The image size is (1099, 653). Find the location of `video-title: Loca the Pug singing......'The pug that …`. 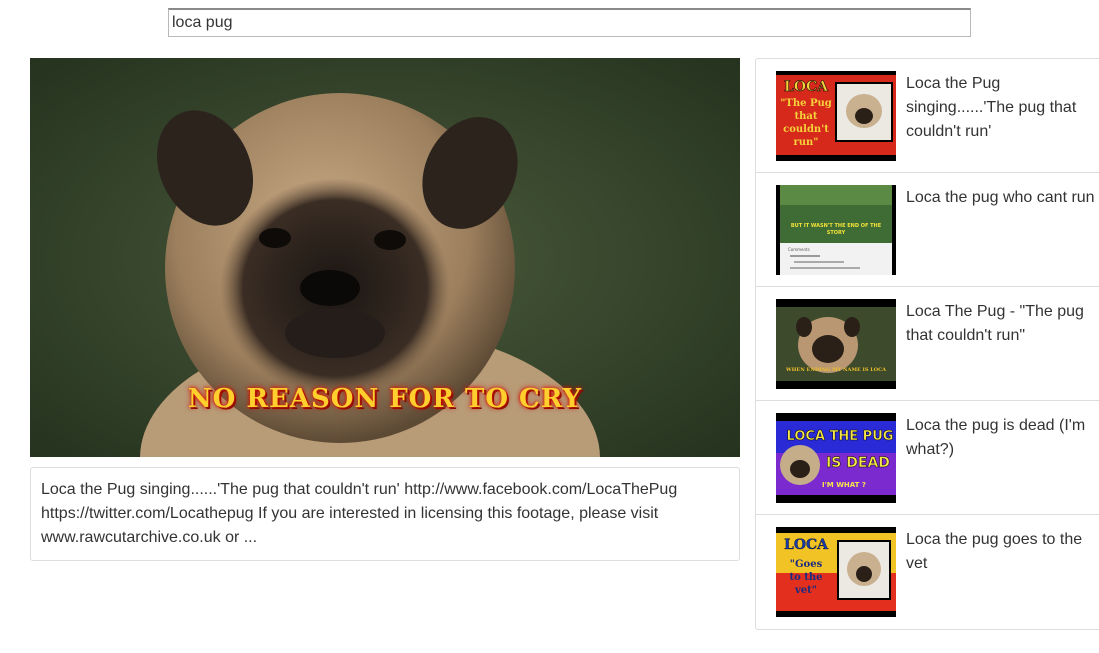

video-title: Loca the Pug singing......'The pug that … is located at coordinates (220, 489).